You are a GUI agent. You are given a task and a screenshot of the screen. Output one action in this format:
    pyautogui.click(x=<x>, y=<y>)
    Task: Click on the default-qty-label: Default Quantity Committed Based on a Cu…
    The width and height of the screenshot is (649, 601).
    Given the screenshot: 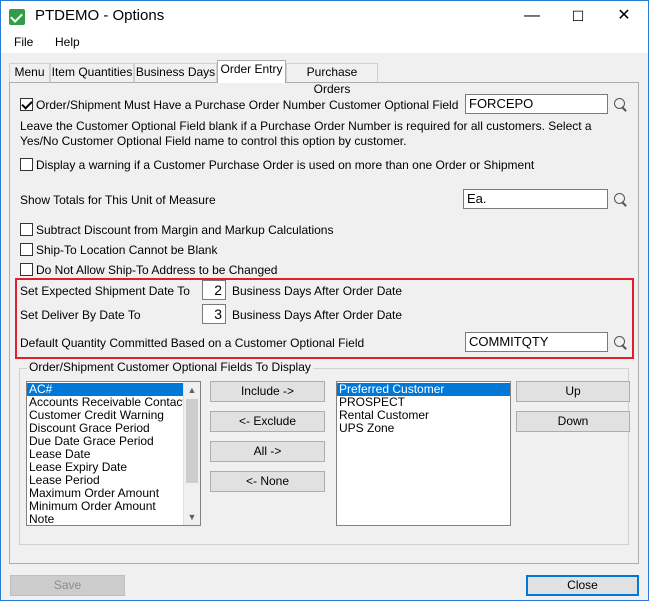 What is the action you would take?
    pyautogui.click(x=192, y=343)
    